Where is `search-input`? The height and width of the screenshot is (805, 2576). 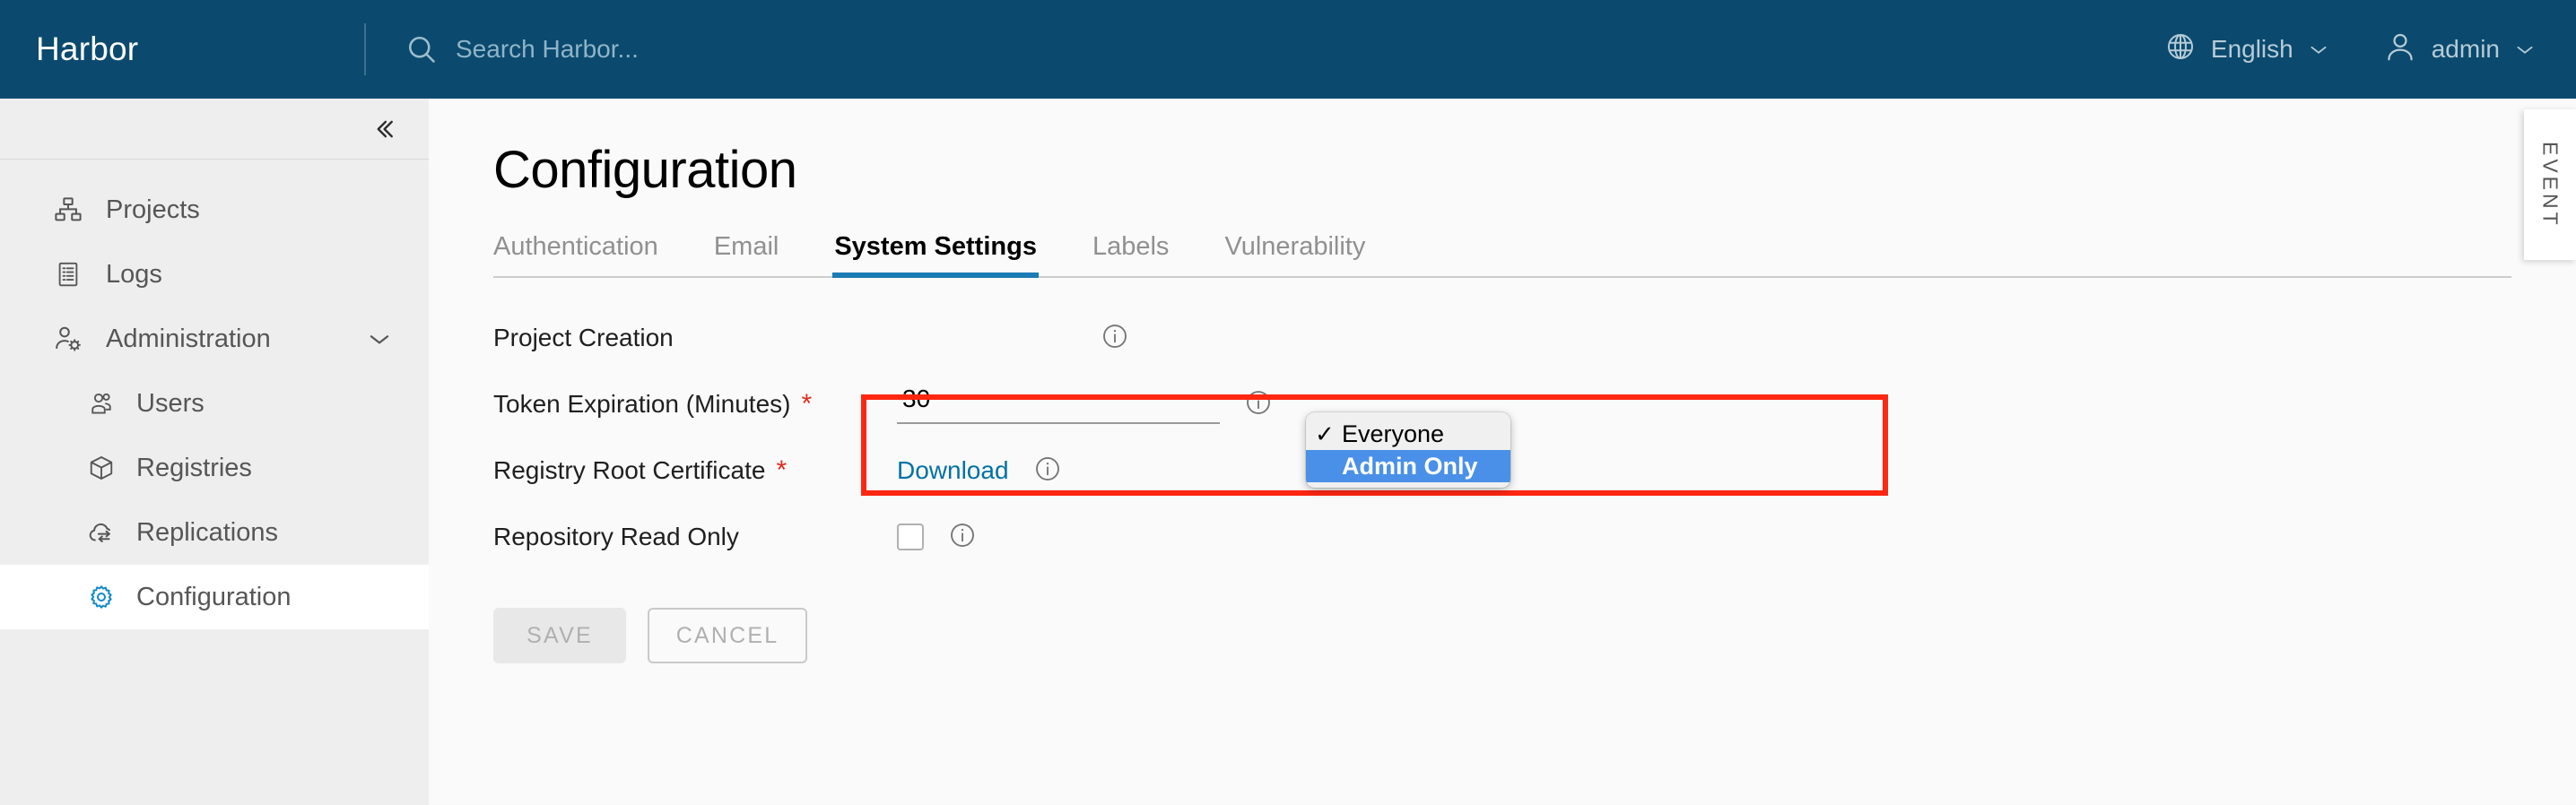
search-input is located at coordinates (725, 49).